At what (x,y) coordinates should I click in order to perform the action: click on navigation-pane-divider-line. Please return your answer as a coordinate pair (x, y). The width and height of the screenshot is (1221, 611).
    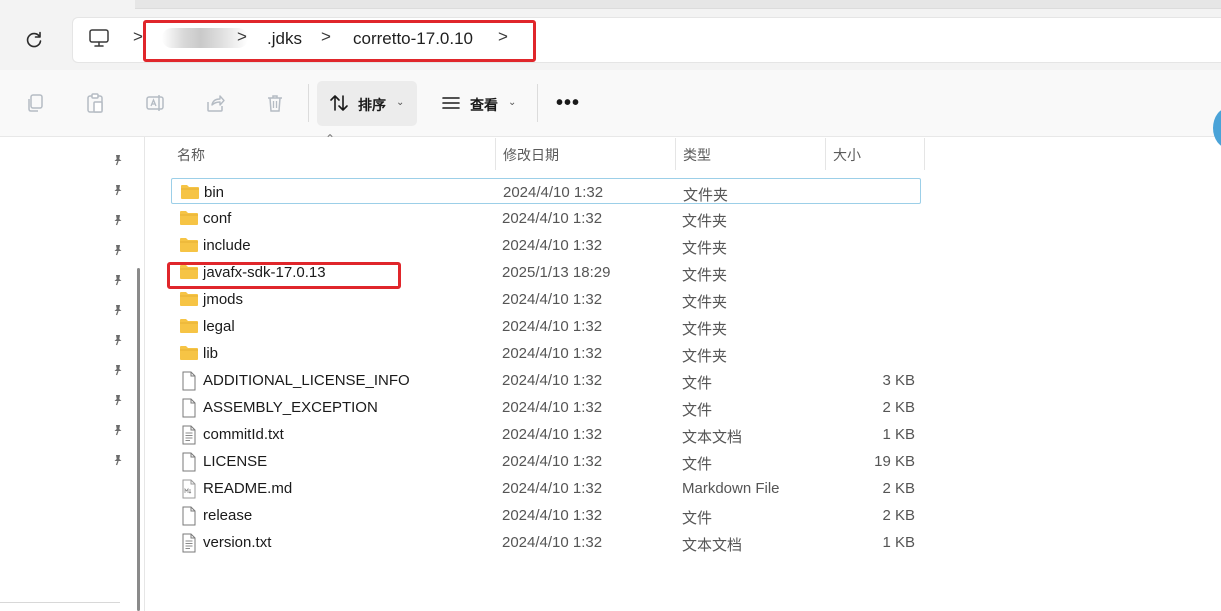
    Looking at the image, I should click on (60, 602).